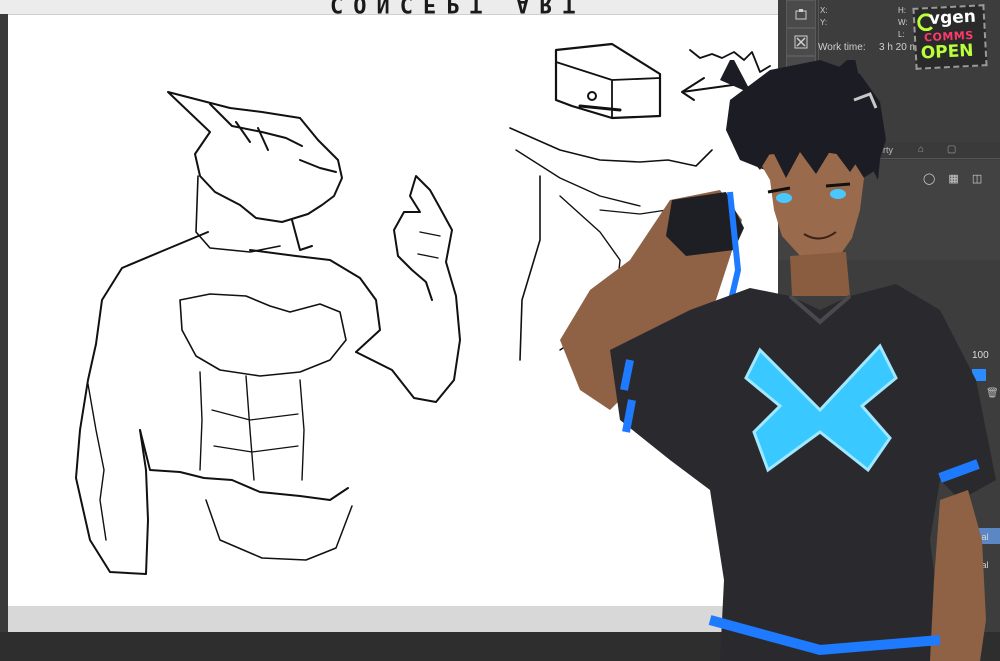 Image resolution: width=1000 pixels, height=661 pixels. What do you see at coordinates (801, 42) in the screenshot?
I see `close-icon` at bounding box center [801, 42].